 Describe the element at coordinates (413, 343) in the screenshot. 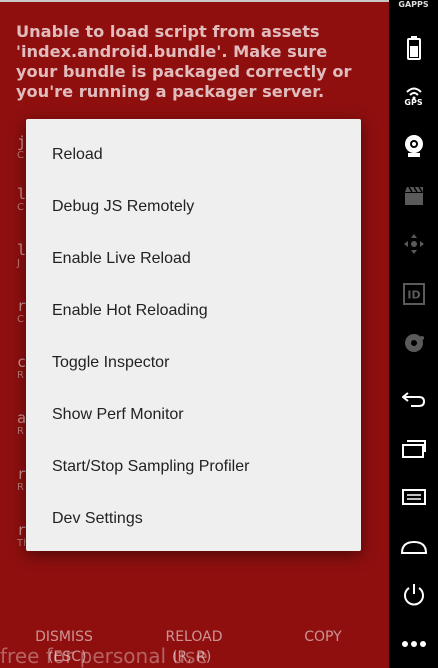

I see `disk-icon` at that location.